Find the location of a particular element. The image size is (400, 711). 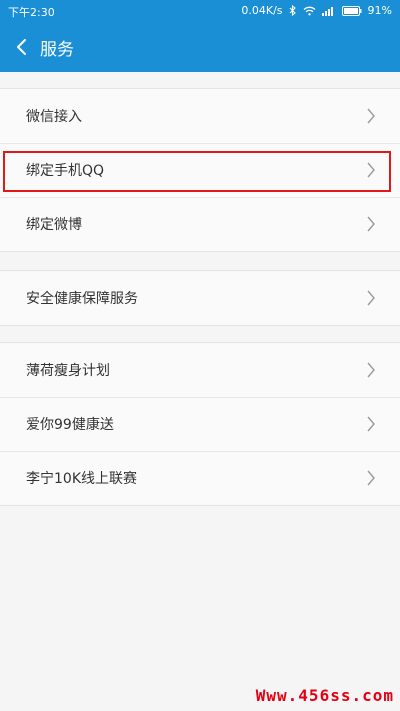

back-arrow-icon is located at coordinates (23, 47).